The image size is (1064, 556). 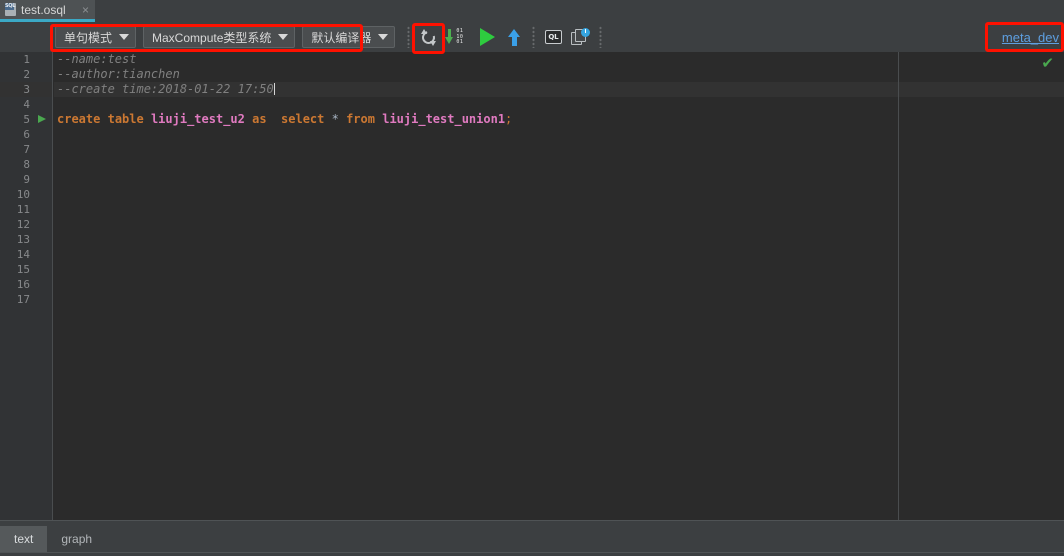 I want to click on sql-token: *, so click(x=335, y=119).